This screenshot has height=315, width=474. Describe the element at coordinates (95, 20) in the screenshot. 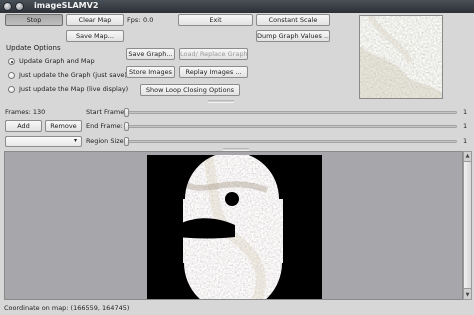

I see `clear-map-button: Clear Map` at that location.